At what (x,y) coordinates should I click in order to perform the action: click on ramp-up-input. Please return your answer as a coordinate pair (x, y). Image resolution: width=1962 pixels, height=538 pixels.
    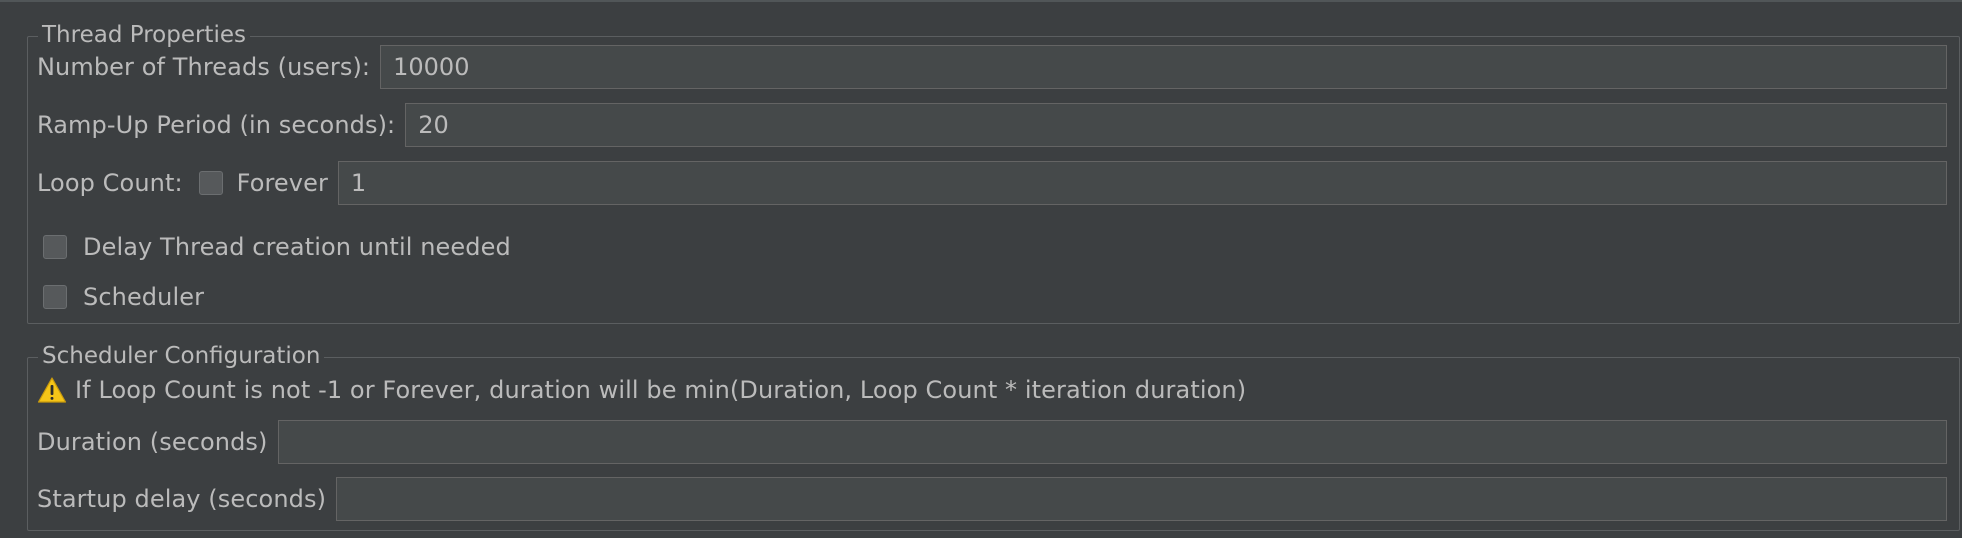
    Looking at the image, I should click on (1176, 125).